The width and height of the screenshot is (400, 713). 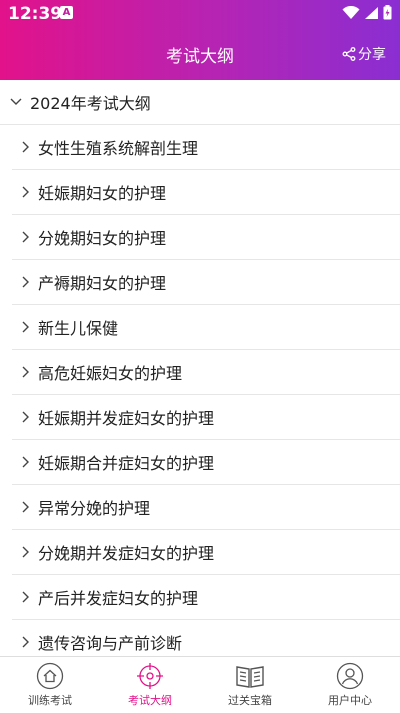 What do you see at coordinates (118, 148) in the screenshot?
I see `list-item-label: 女性生殖系统解剖生理` at bounding box center [118, 148].